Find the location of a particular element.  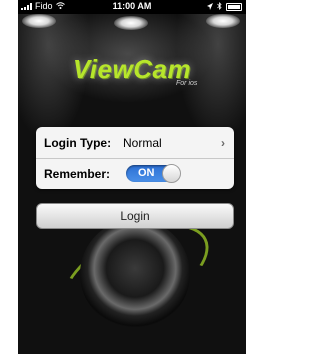

app-logo: ViewCam is located at coordinates (132, 69).